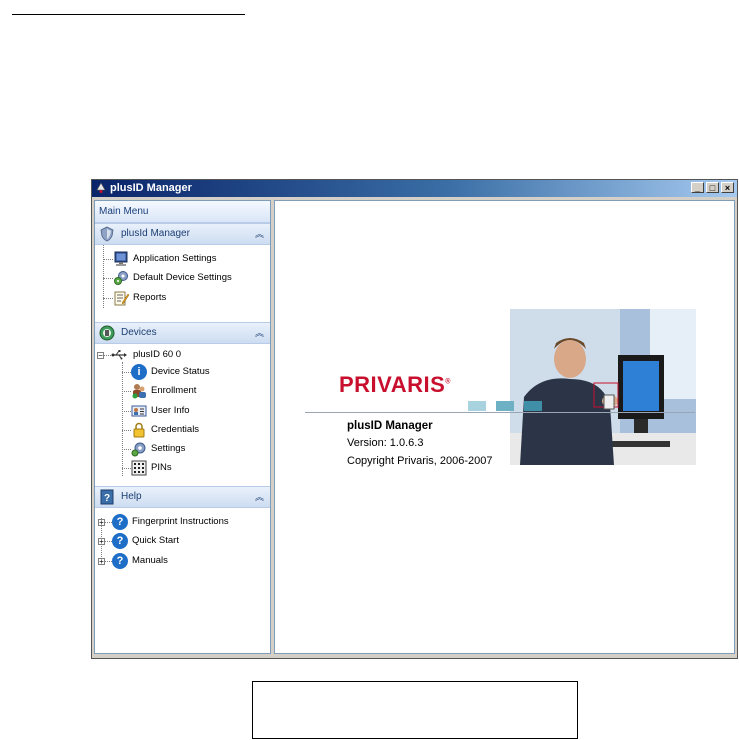 The image size is (739, 740). What do you see at coordinates (420, 461) in the screenshot?
I see `copyright-text: Copyright Privaris, 2006-2007` at bounding box center [420, 461].